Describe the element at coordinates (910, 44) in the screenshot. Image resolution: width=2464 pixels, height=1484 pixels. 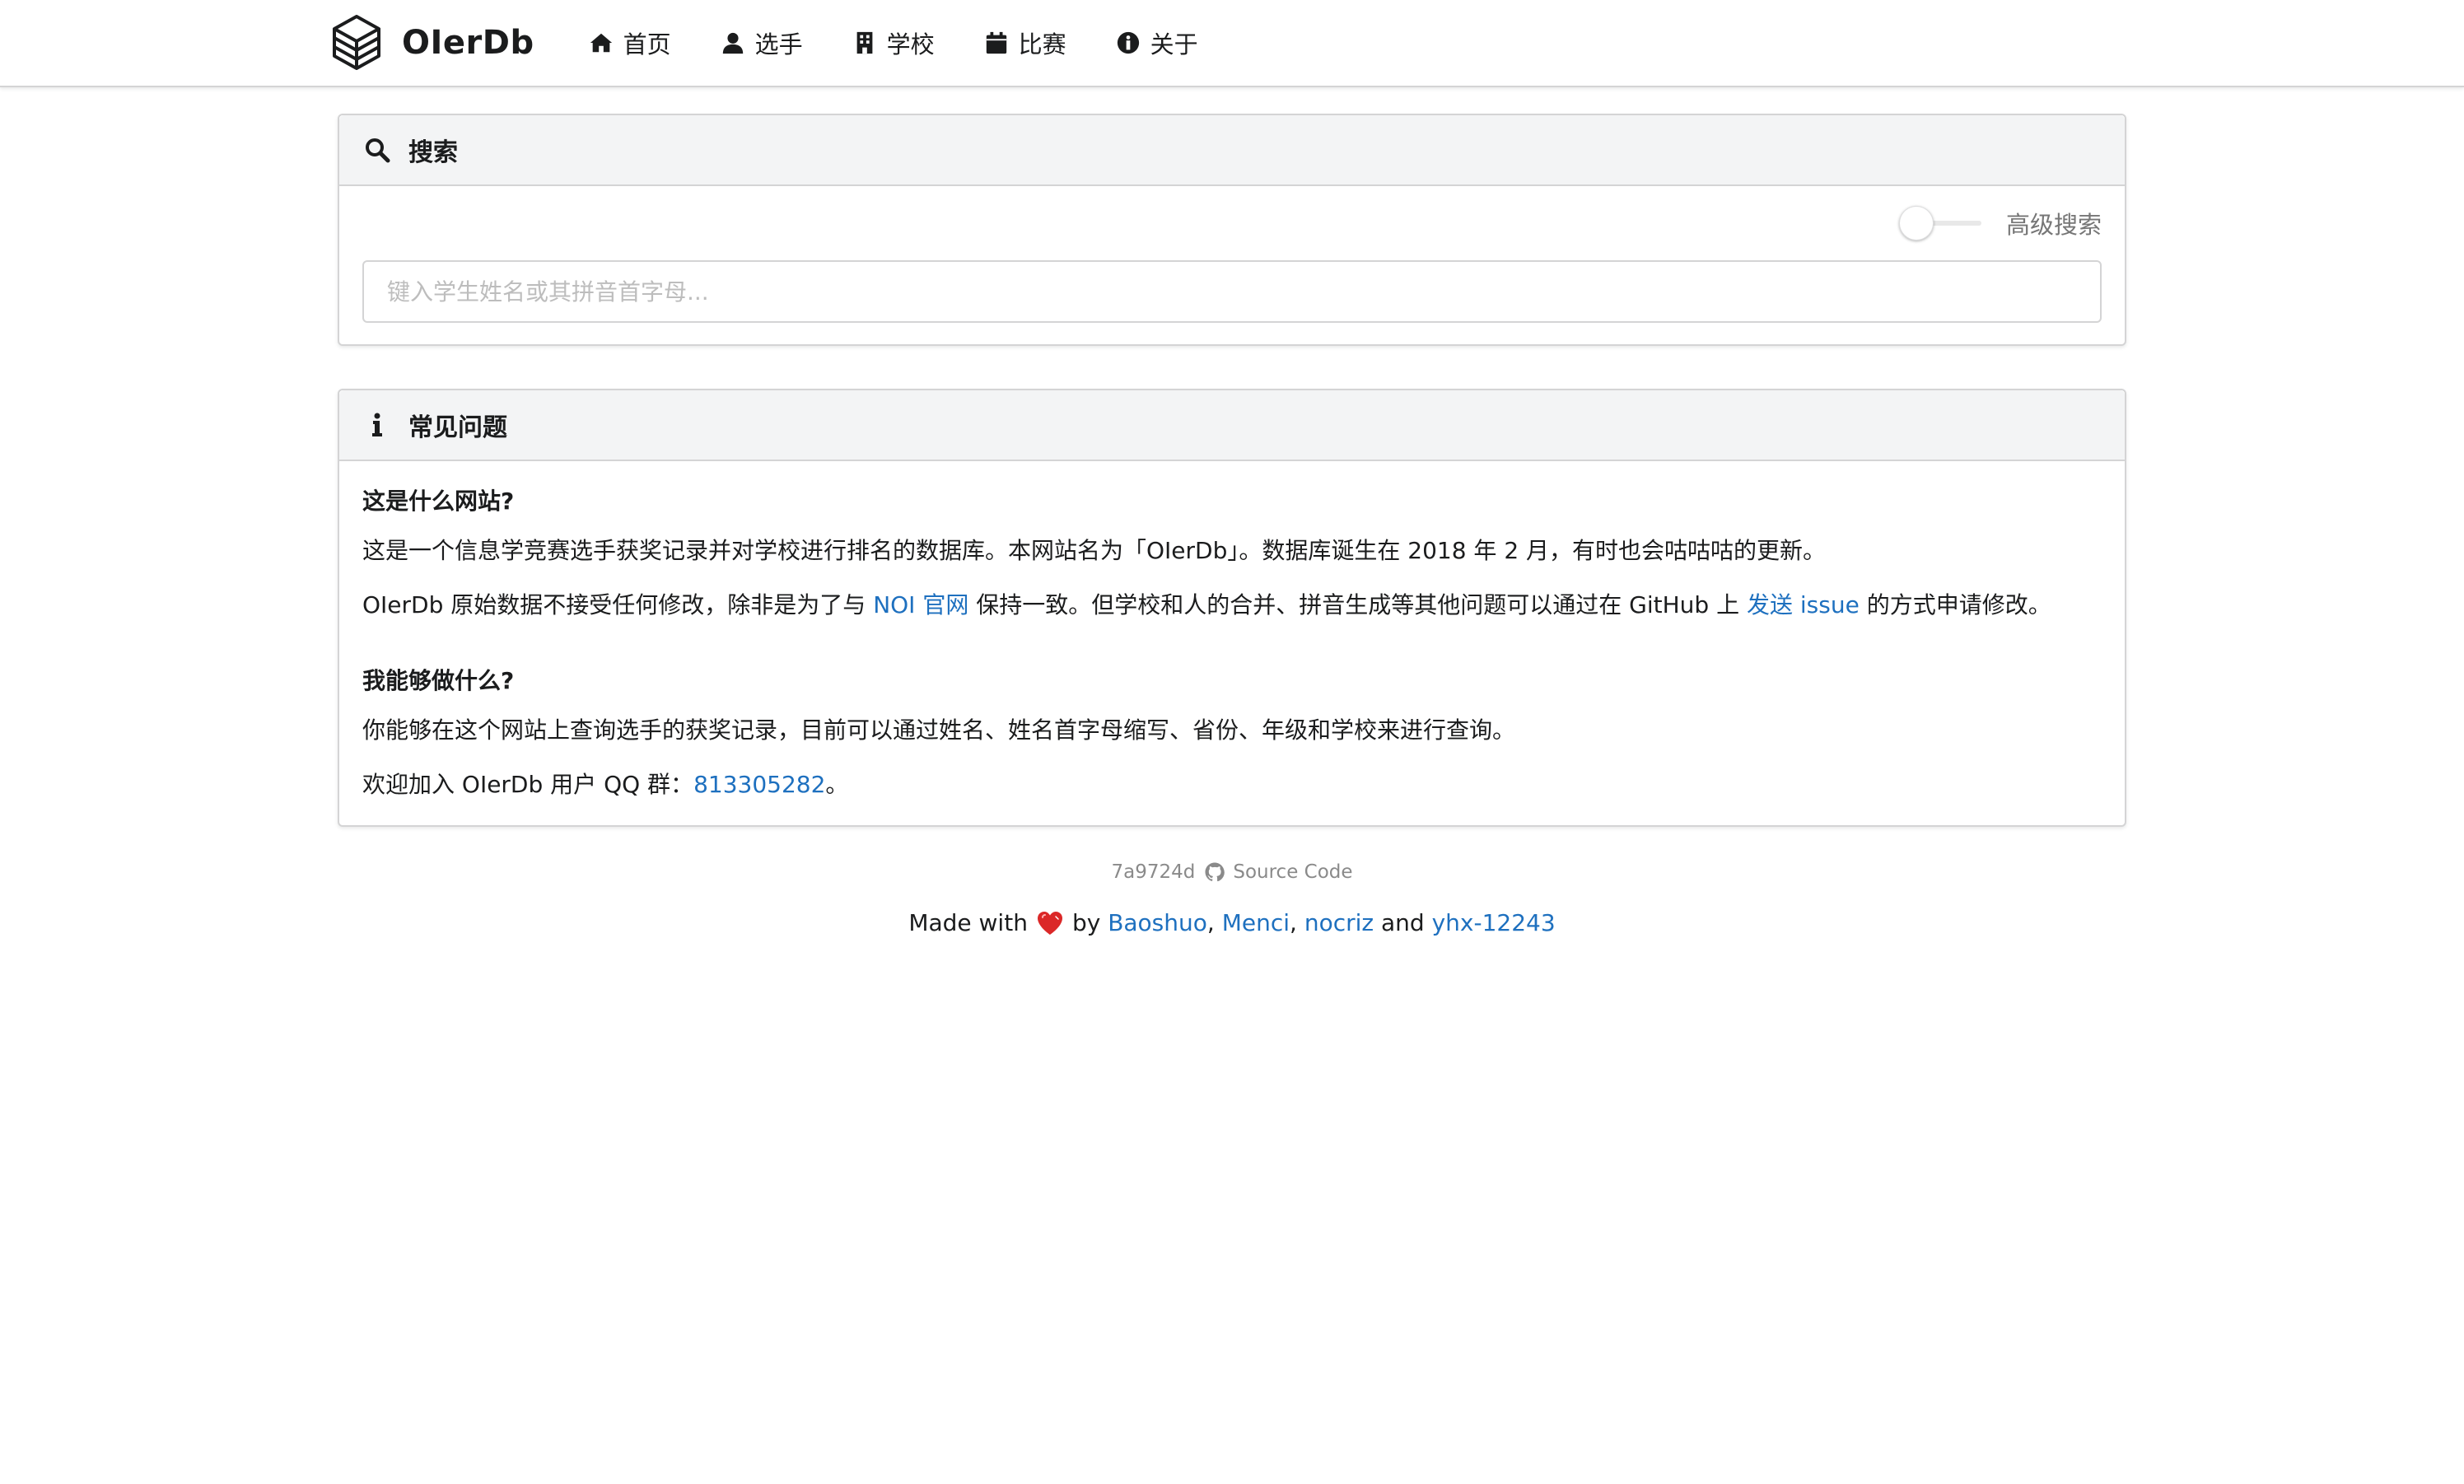
I see `nav-label-schools: 学校` at that location.